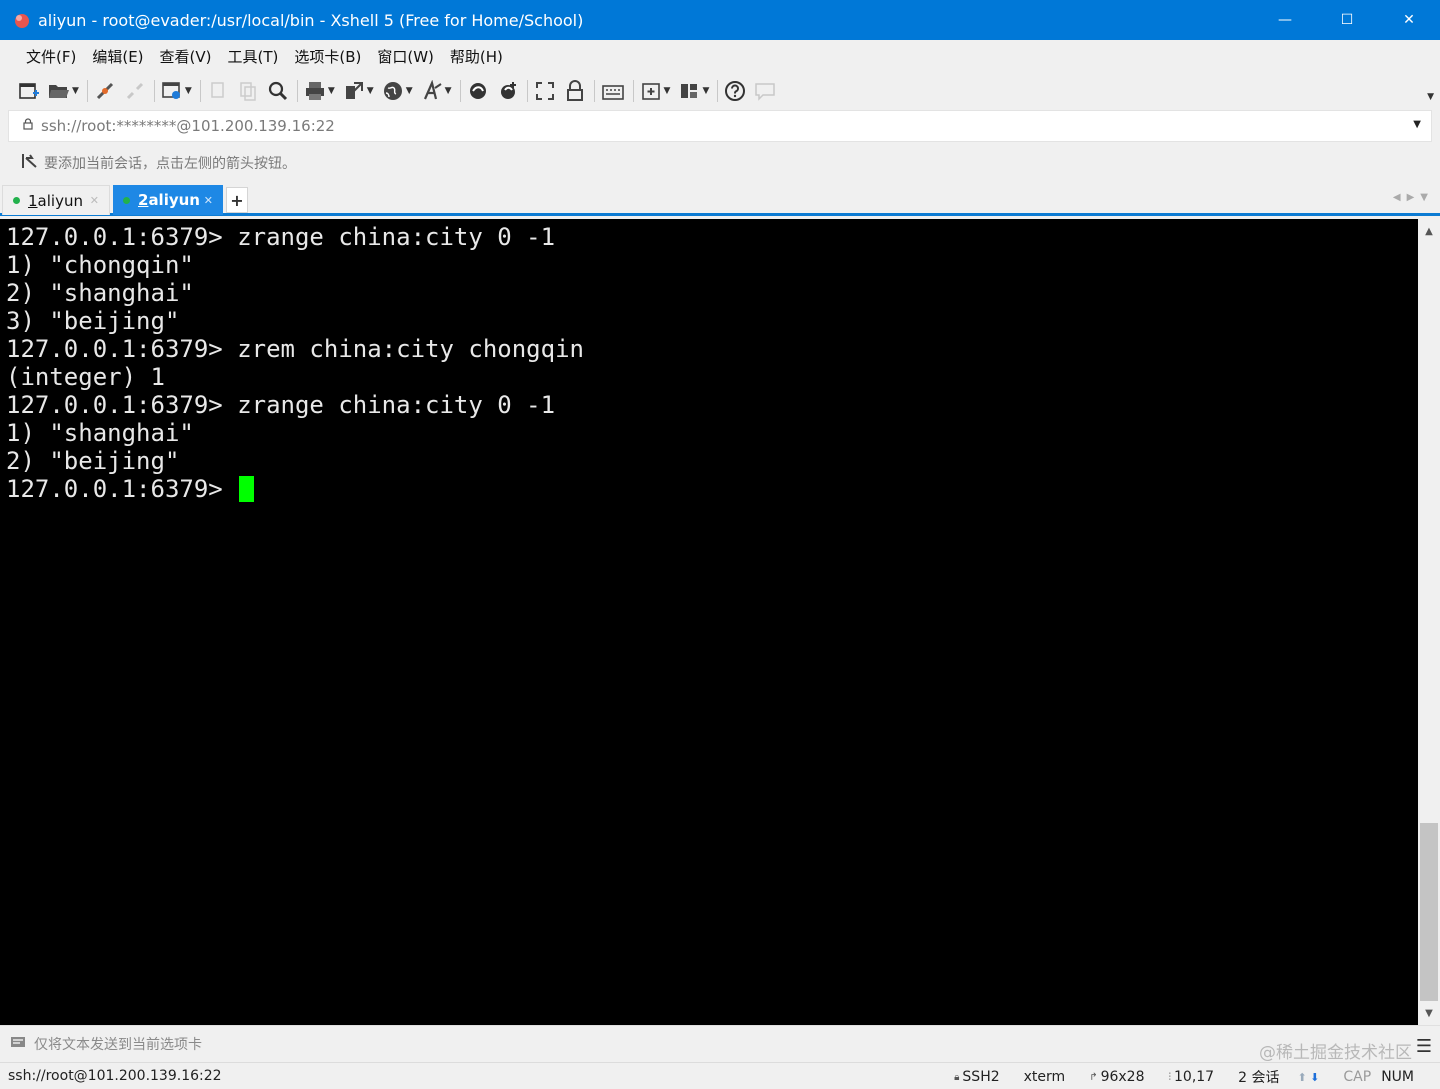  I want to click on keyboard-icon, so click(613, 91).